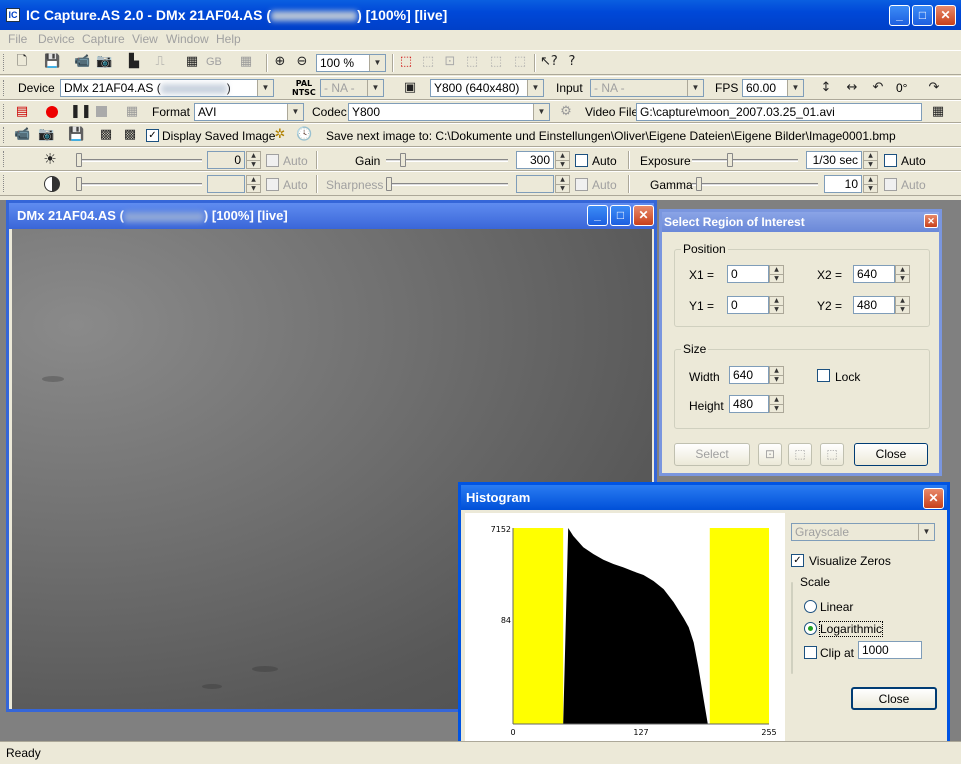 The height and width of the screenshot is (764, 961). What do you see at coordinates (832, 454) in the screenshot?
I see `roi-right-button: ⬚` at bounding box center [832, 454].